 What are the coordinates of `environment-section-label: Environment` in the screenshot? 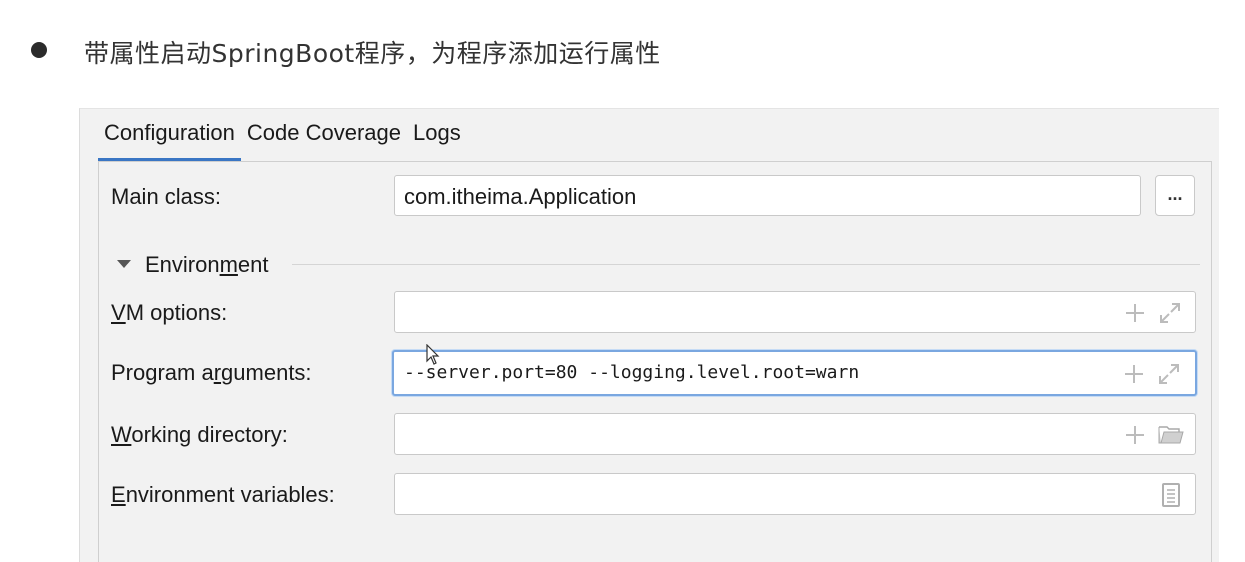 It's located at (207, 264).